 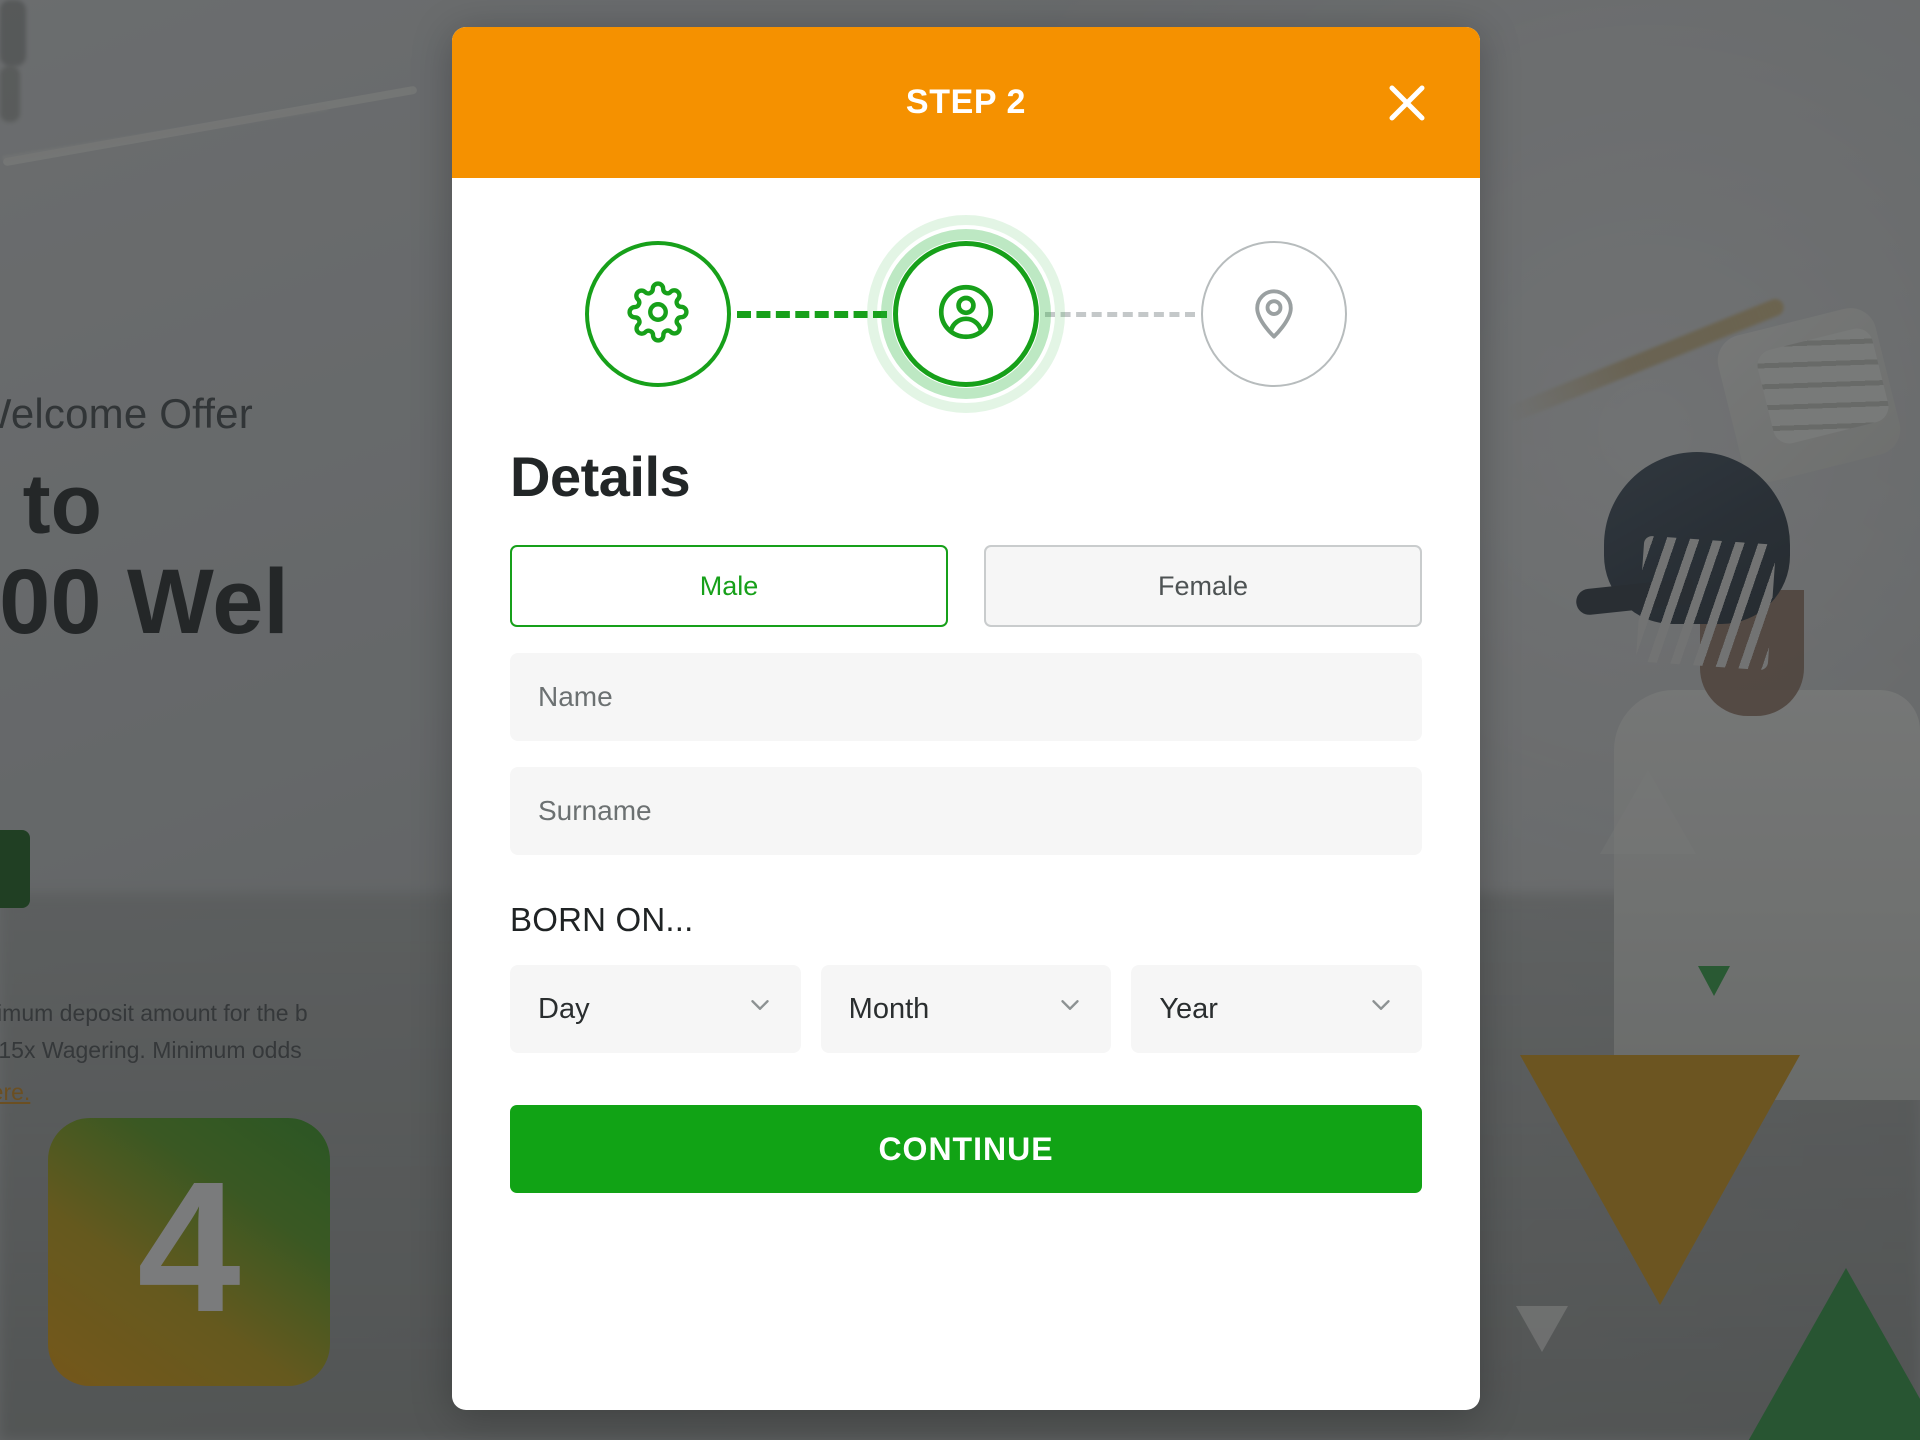 What do you see at coordinates (1188, 1008) in the screenshot?
I see `year-select-value: Year` at bounding box center [1188, 1008].